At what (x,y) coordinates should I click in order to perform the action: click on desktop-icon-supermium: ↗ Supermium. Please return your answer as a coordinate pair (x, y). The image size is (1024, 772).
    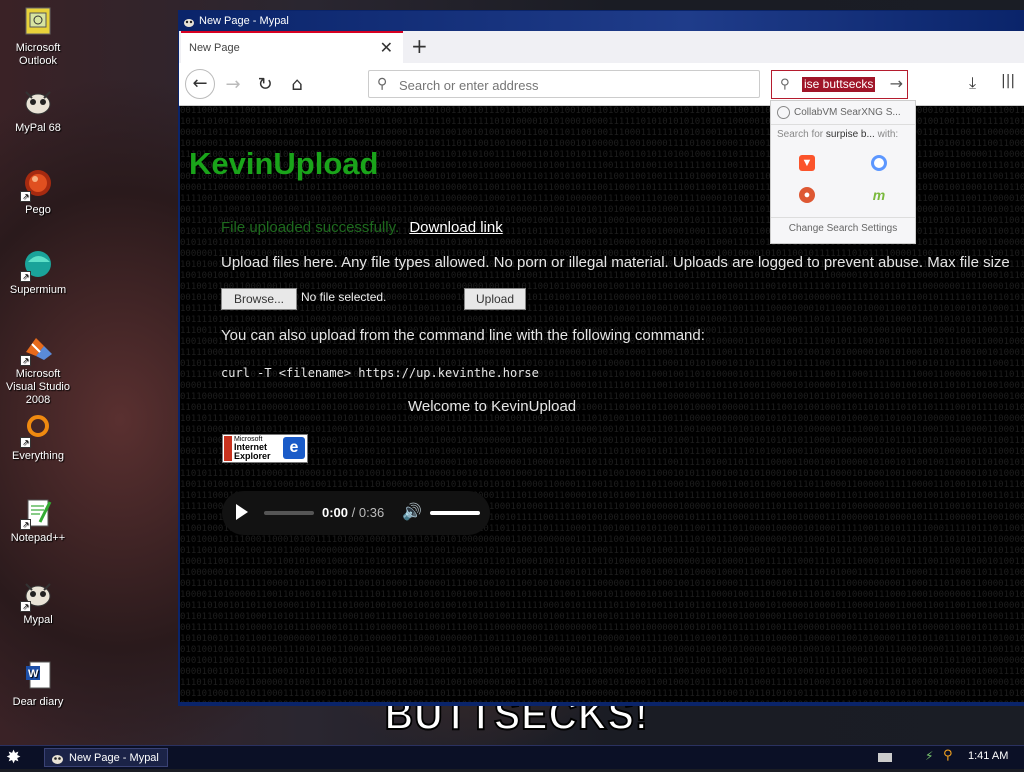
    Looking at the image, I should click on (38, 272).